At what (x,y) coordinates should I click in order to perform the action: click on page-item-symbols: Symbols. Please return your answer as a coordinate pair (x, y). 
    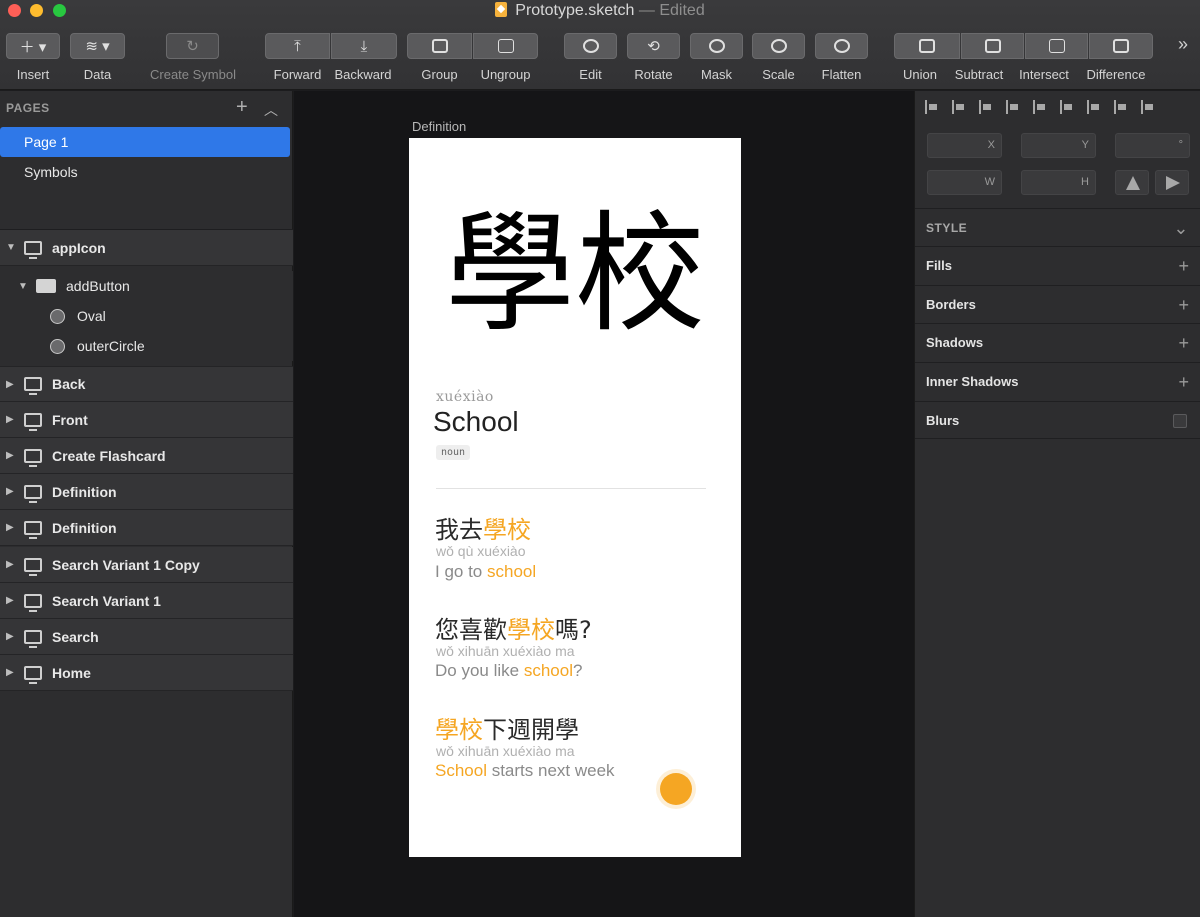
    Looking at the image, I should click on (145, 172).